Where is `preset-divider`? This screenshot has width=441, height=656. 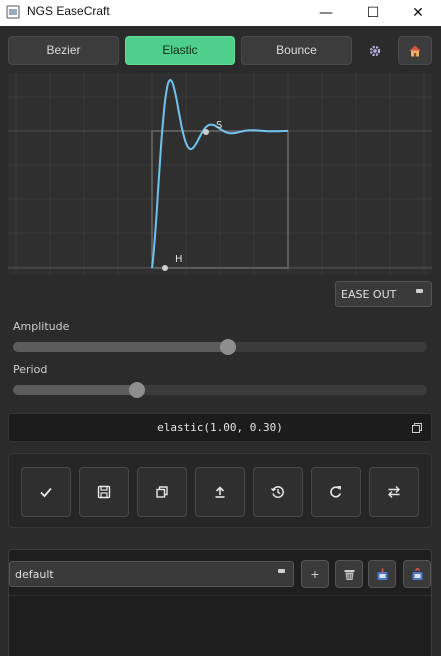 preset-divider is located at coordinates (220, 595).